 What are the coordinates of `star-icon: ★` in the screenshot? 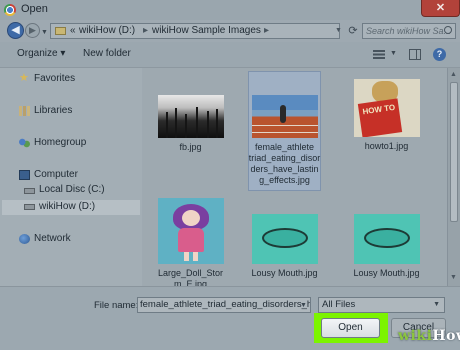 It's located at (24, 78).